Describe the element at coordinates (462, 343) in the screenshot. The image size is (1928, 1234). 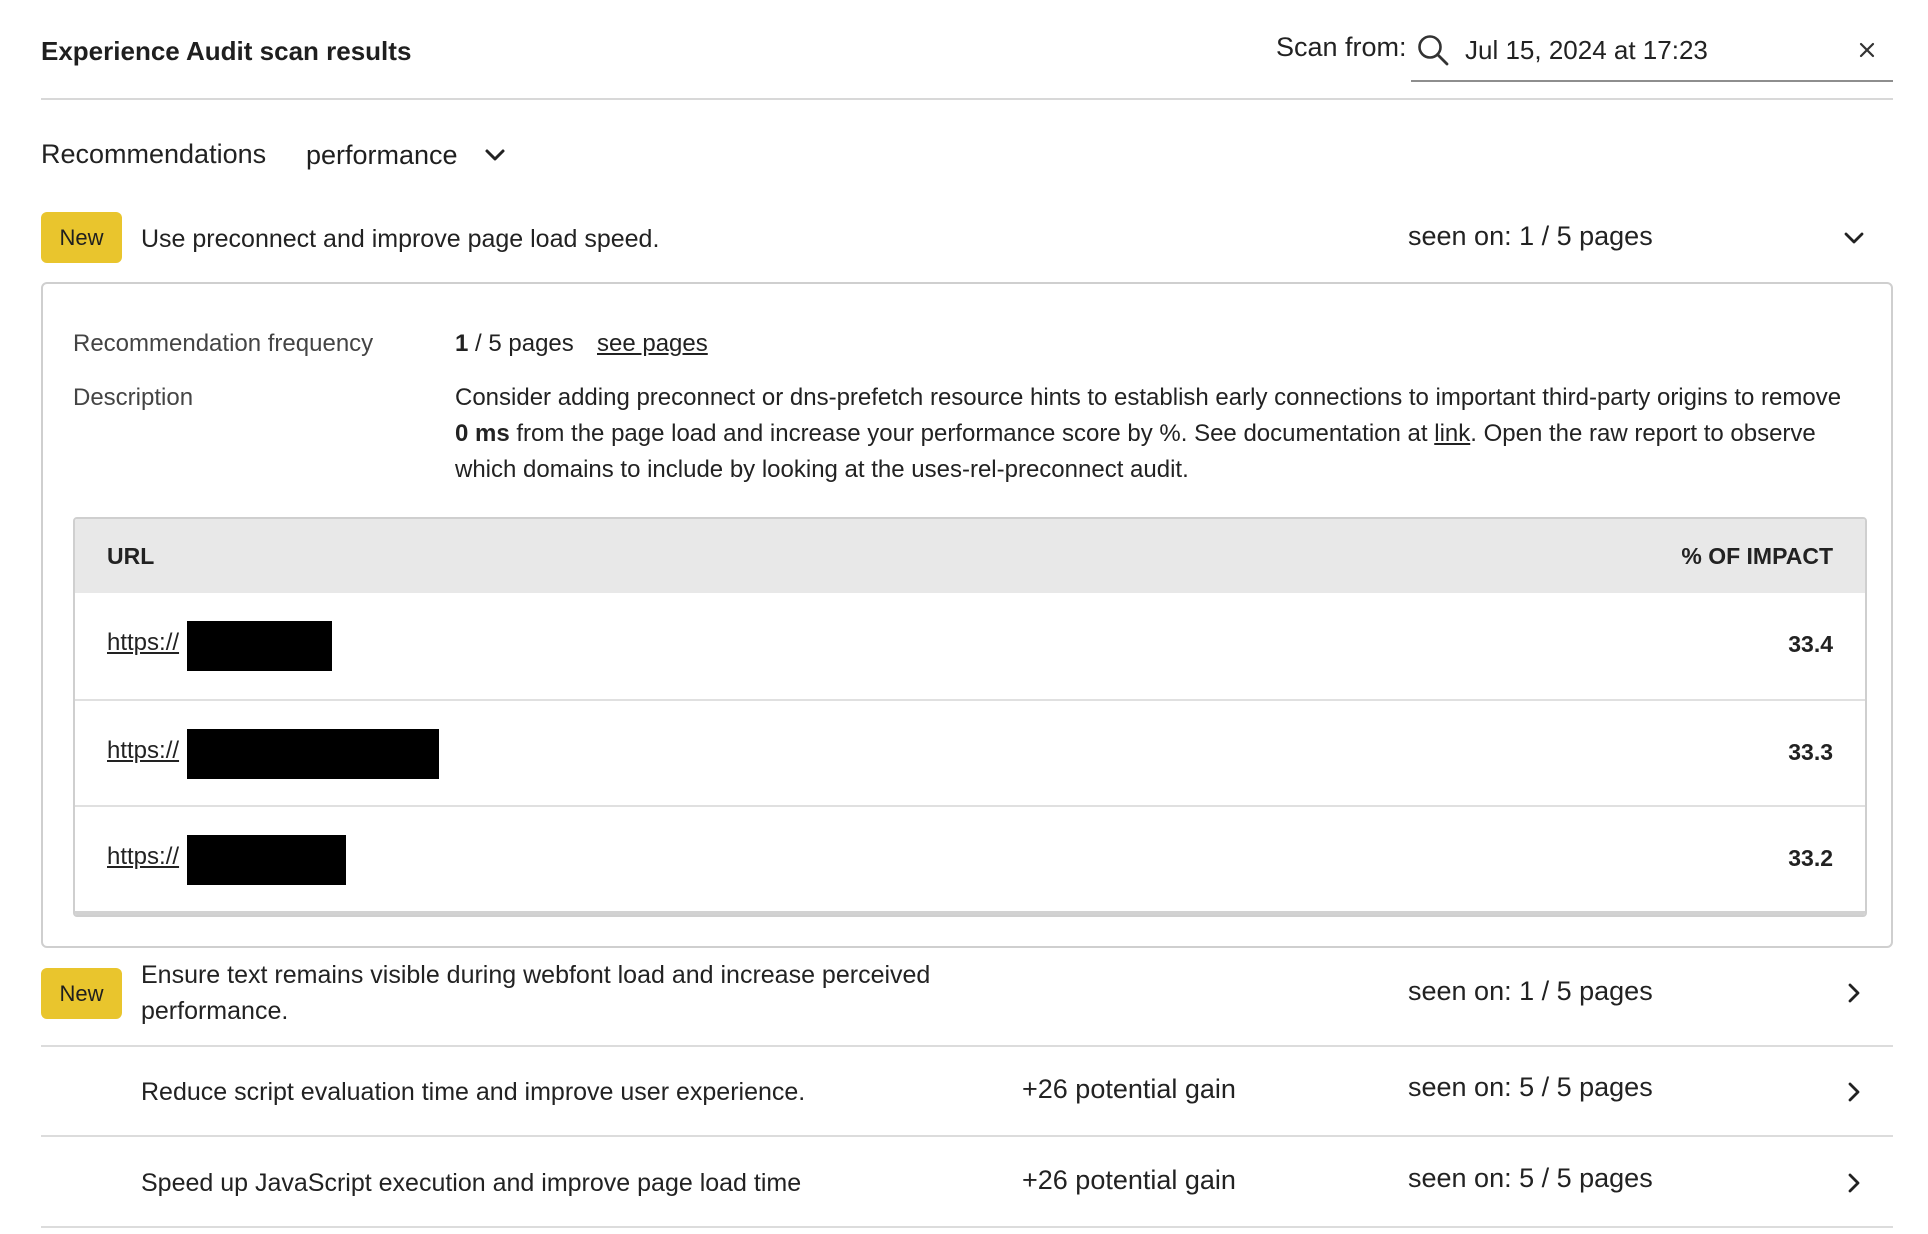
I see `frequency-count: 1` at that location.